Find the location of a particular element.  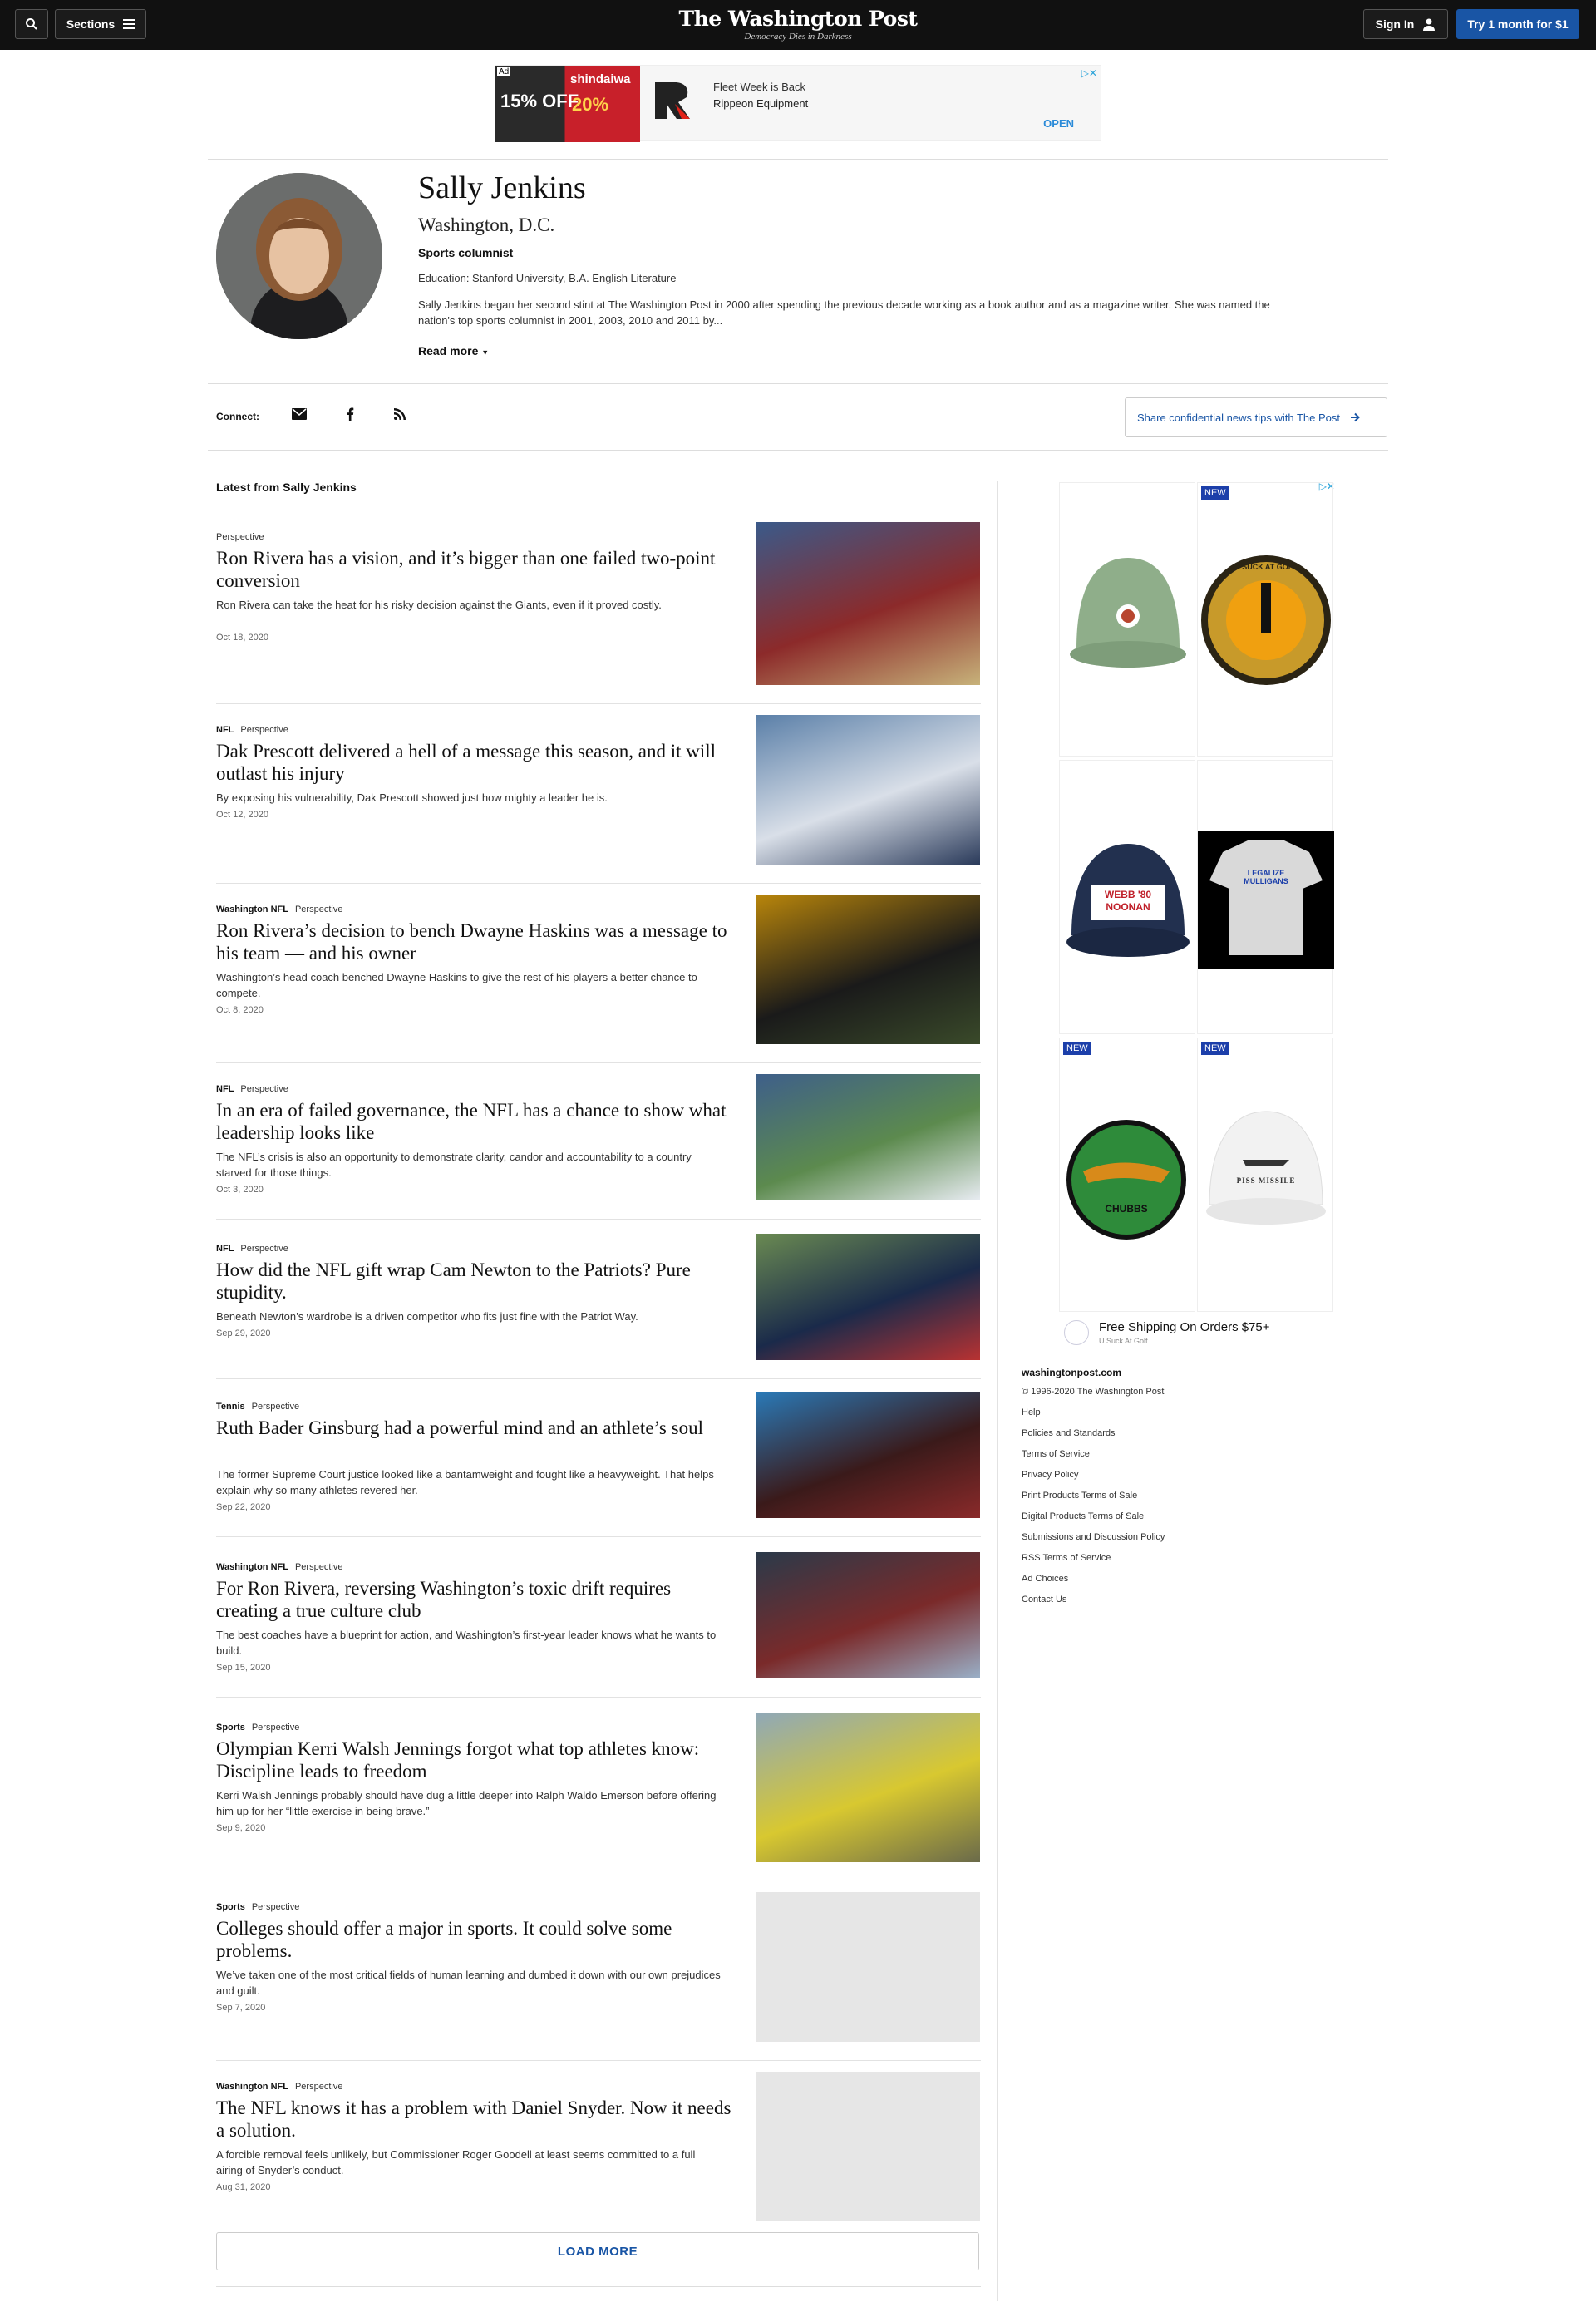

article-date: Oct 8, 2020 is located at coordinates (240, 1010).